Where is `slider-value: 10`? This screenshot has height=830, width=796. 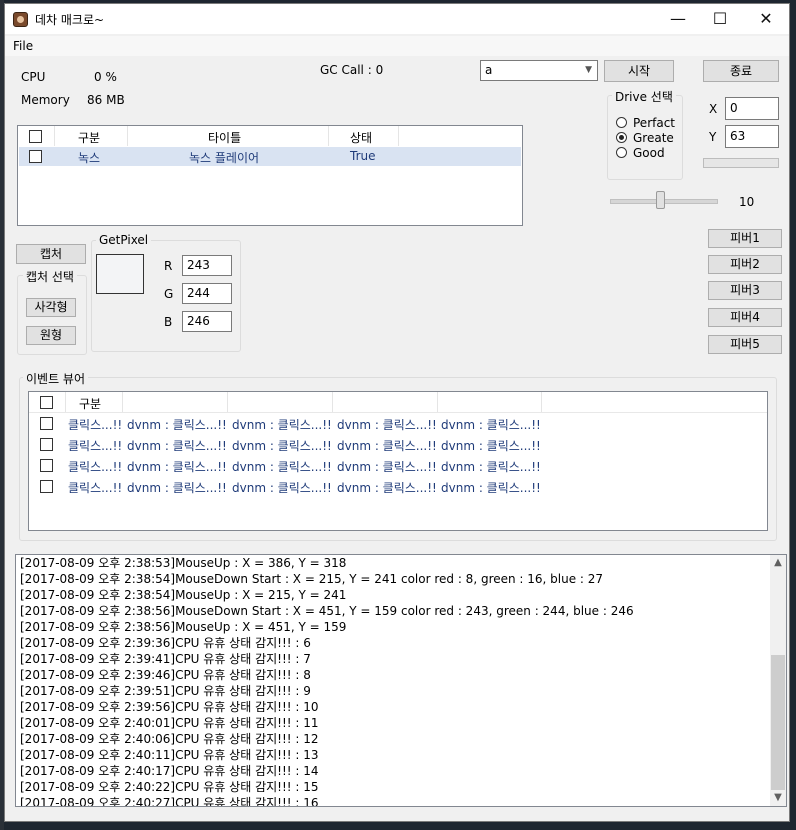
slider-value: 10 is located at coordinates (747, 202).